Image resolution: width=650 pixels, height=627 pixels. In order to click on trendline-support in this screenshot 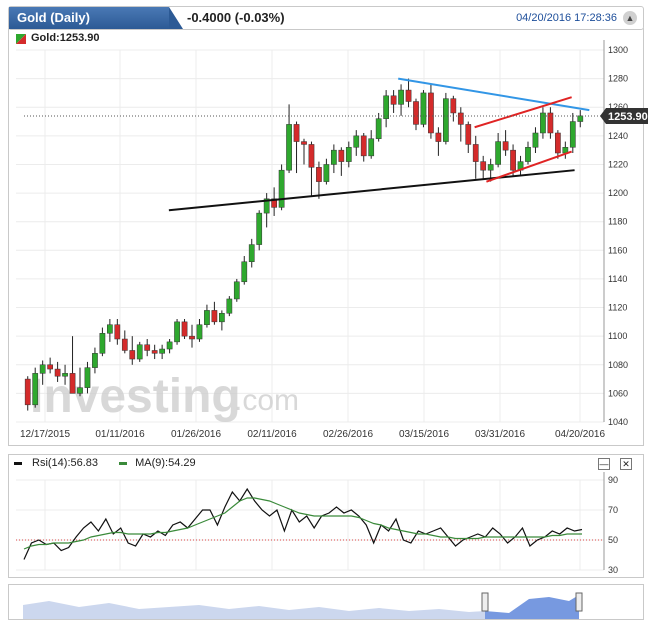, I will do `click(371, 190)`.